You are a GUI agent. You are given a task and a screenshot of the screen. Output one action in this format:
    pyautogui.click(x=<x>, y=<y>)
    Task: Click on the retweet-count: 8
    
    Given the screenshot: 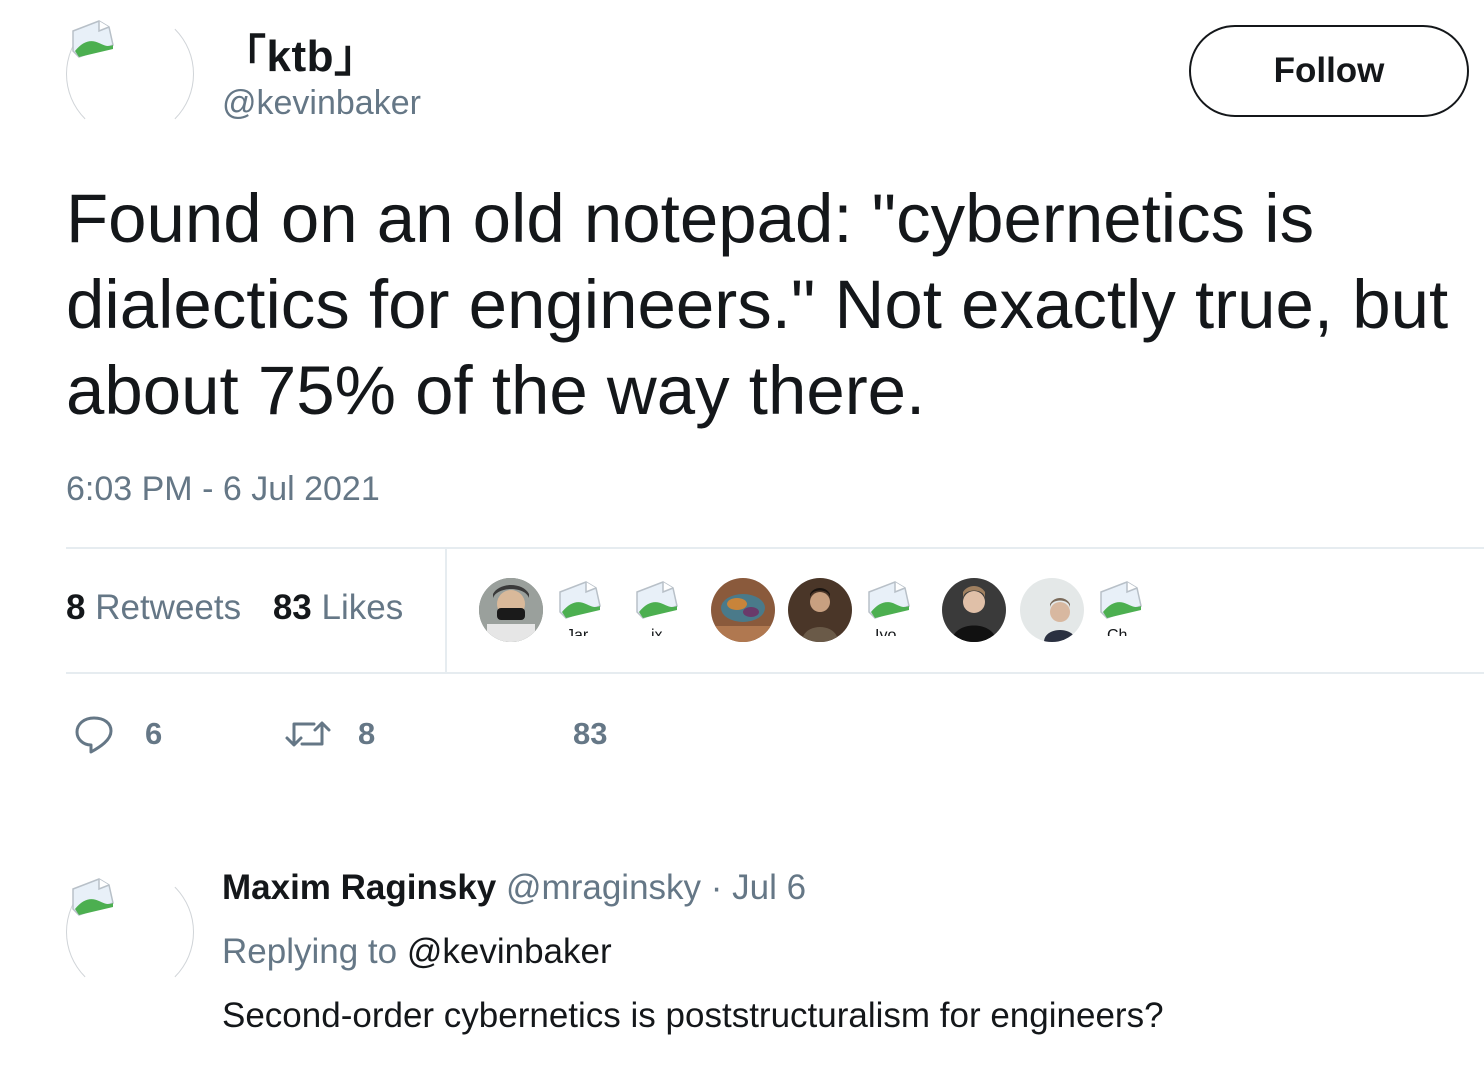 What is the action you would take?
    pyautogui.click(x=367, y=733)
    